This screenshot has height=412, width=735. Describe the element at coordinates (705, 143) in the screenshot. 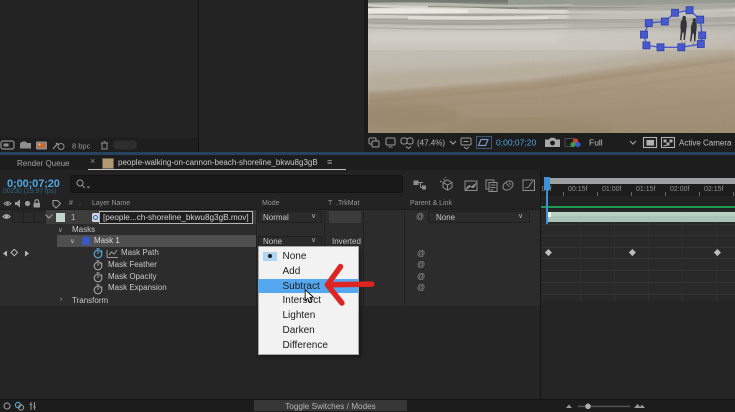

I see `svg-text: Active Camera` at that location.